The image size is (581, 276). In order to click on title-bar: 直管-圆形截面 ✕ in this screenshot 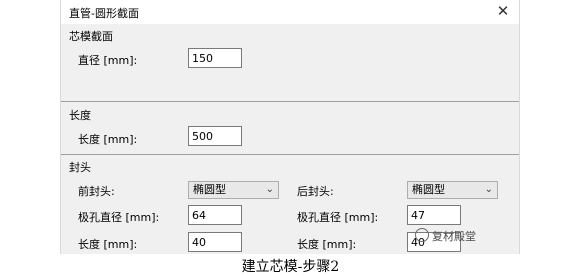, I will do `click(290, 12)`.